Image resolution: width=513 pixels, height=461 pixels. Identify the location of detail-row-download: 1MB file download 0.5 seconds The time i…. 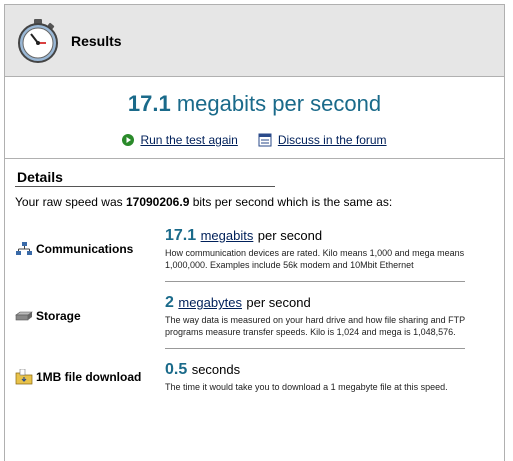
(254, 377).